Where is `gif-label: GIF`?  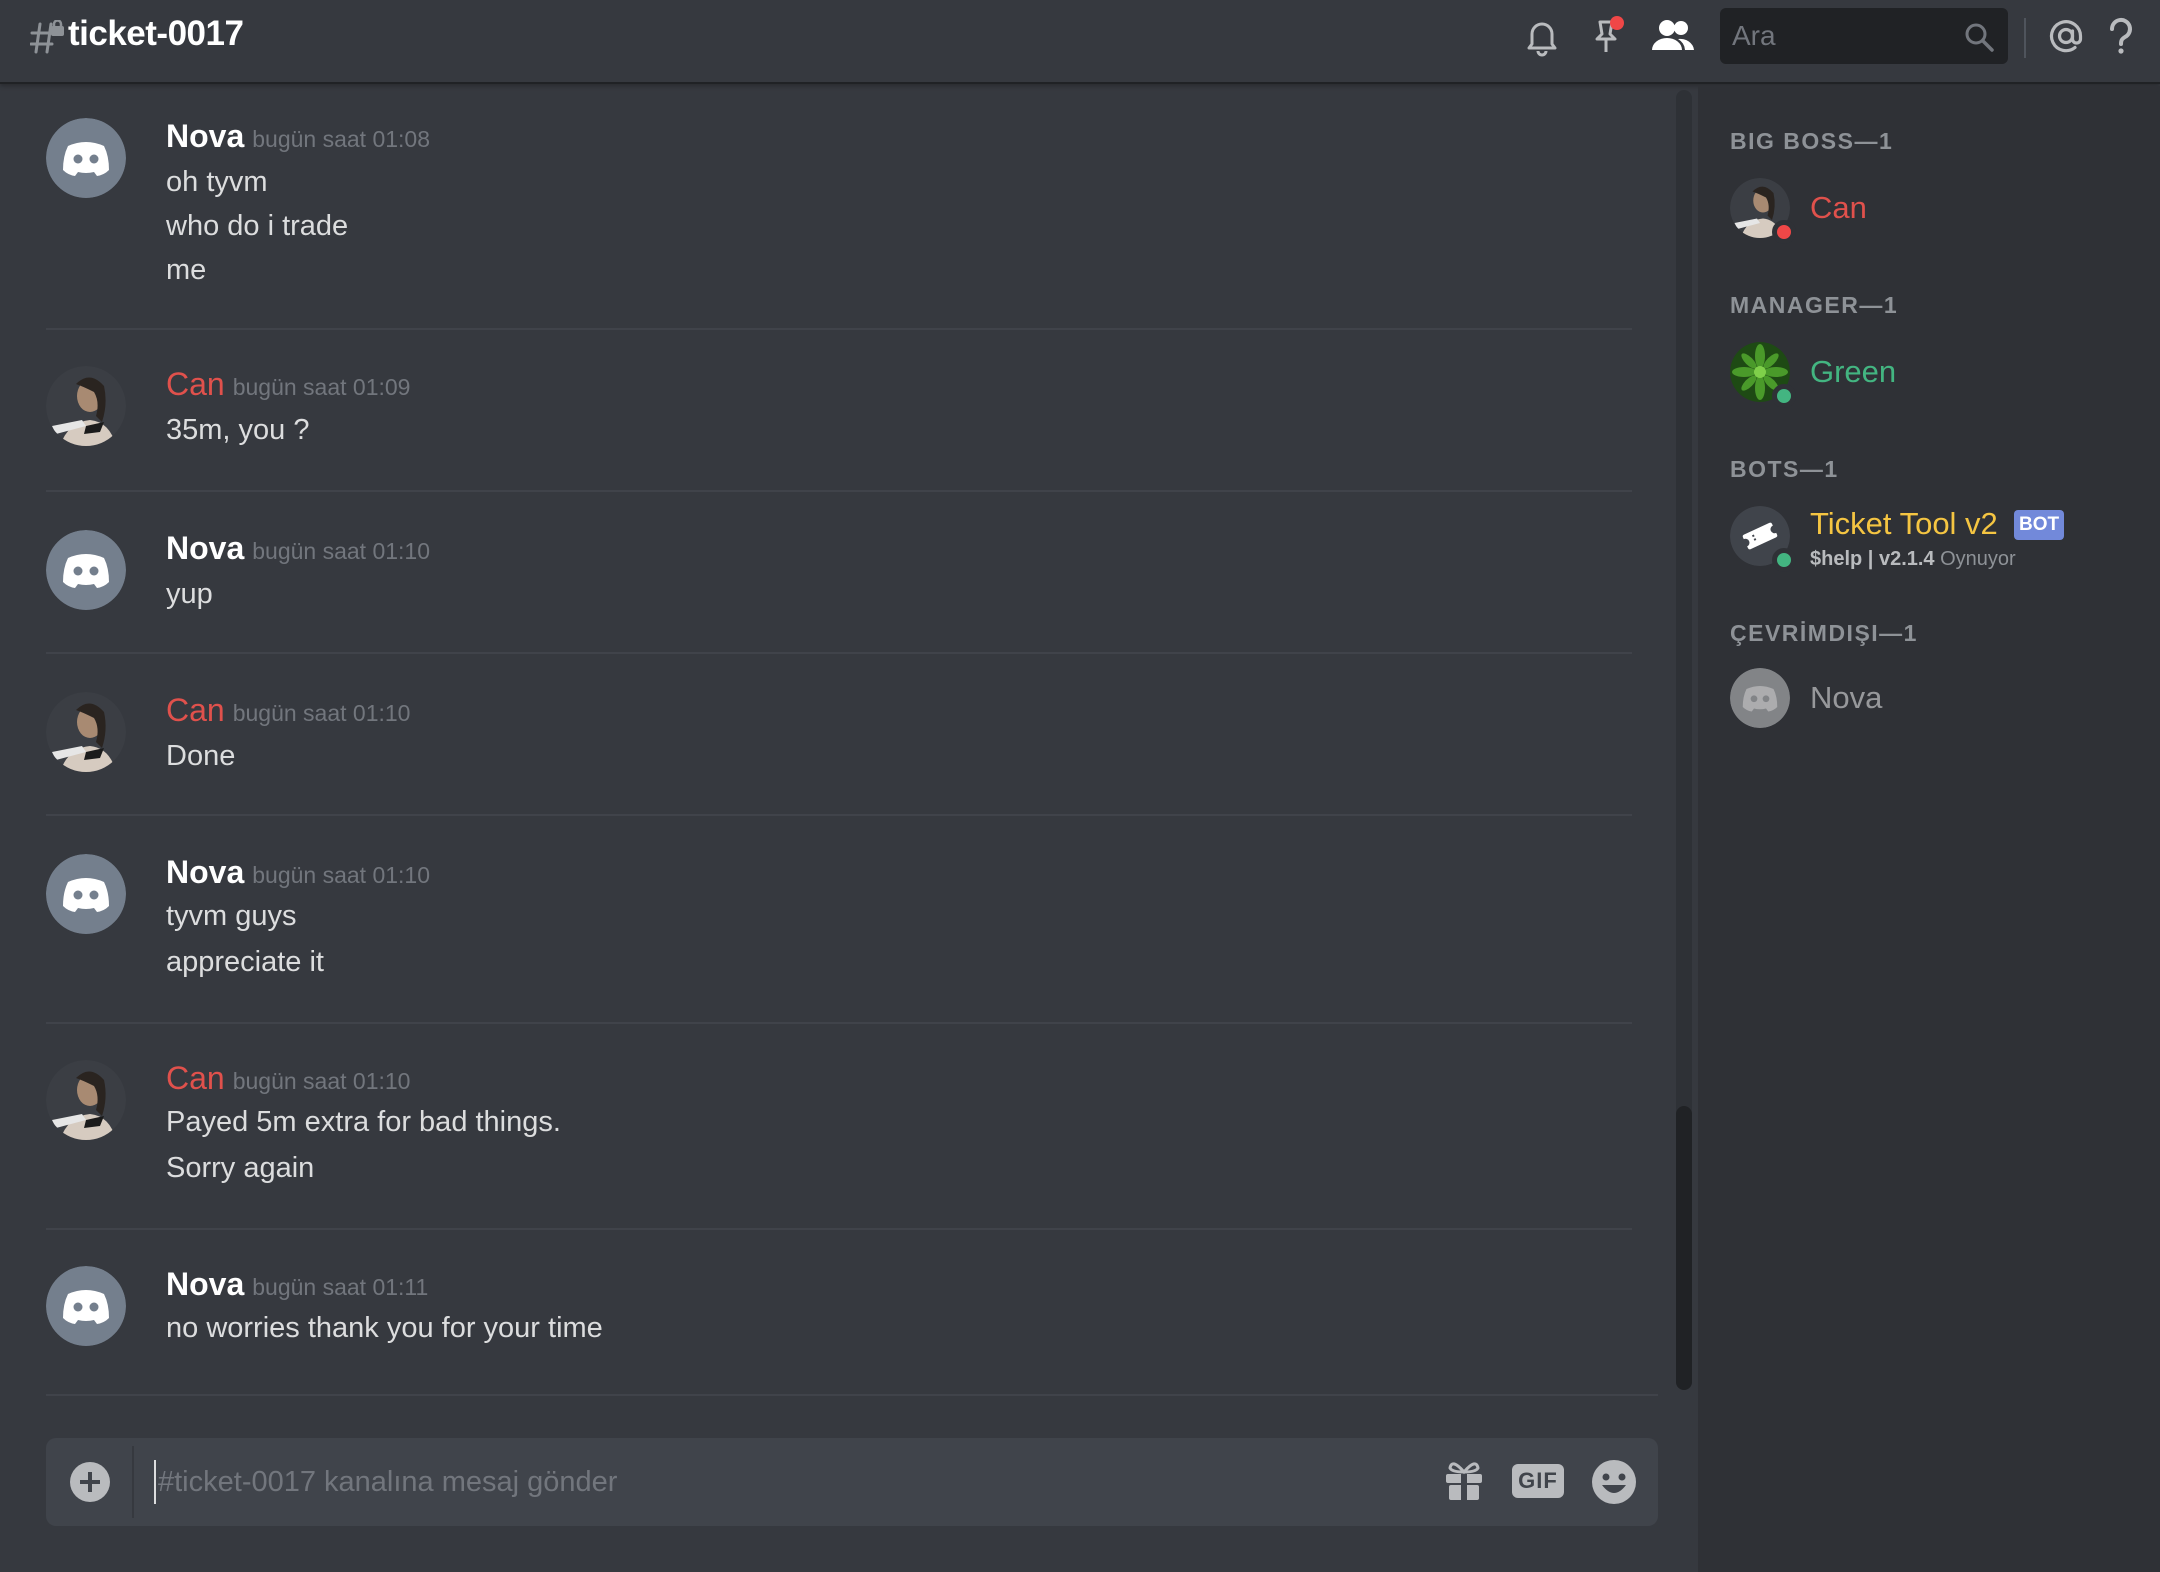
gif-label: GIF is located at coordinates (1538, 1480).